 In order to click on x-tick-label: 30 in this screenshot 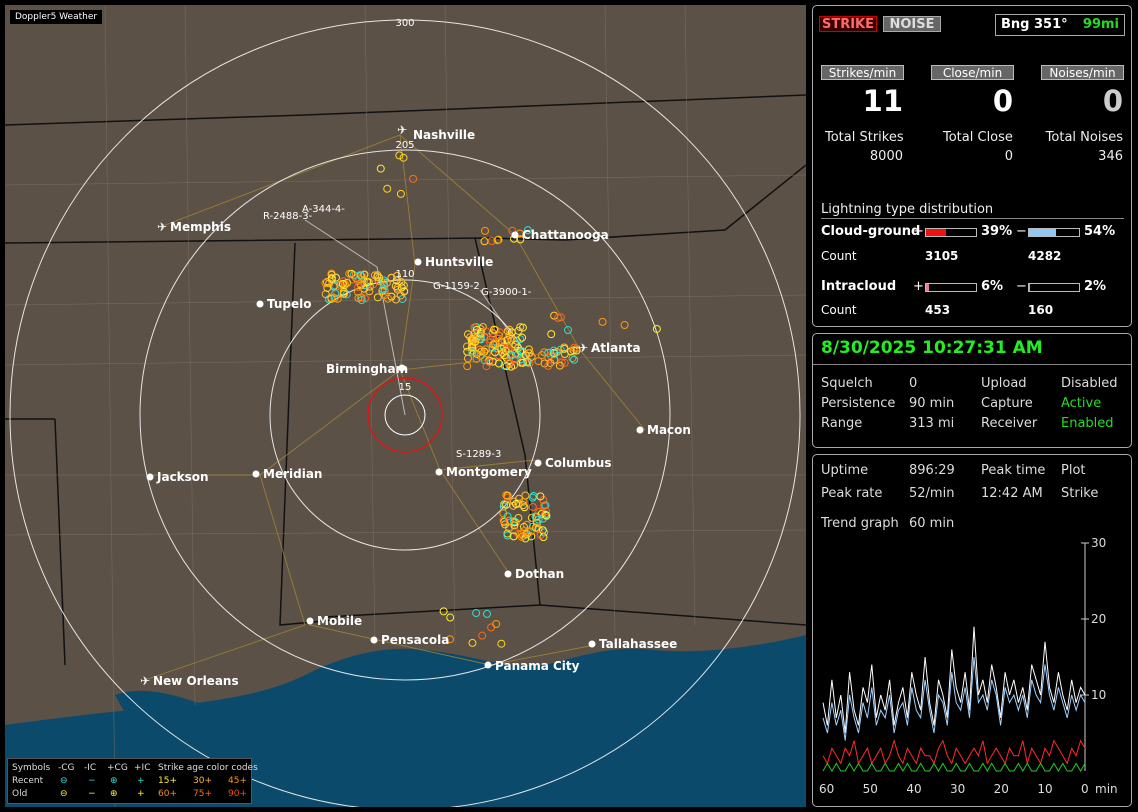, I will do `click(957, 789)`.